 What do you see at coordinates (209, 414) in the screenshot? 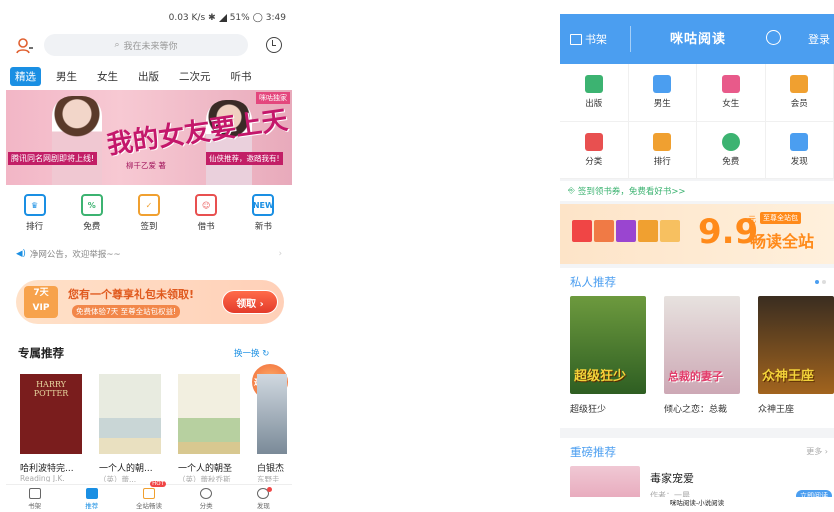
I see `book-cover` at bounding box center [209, 414].